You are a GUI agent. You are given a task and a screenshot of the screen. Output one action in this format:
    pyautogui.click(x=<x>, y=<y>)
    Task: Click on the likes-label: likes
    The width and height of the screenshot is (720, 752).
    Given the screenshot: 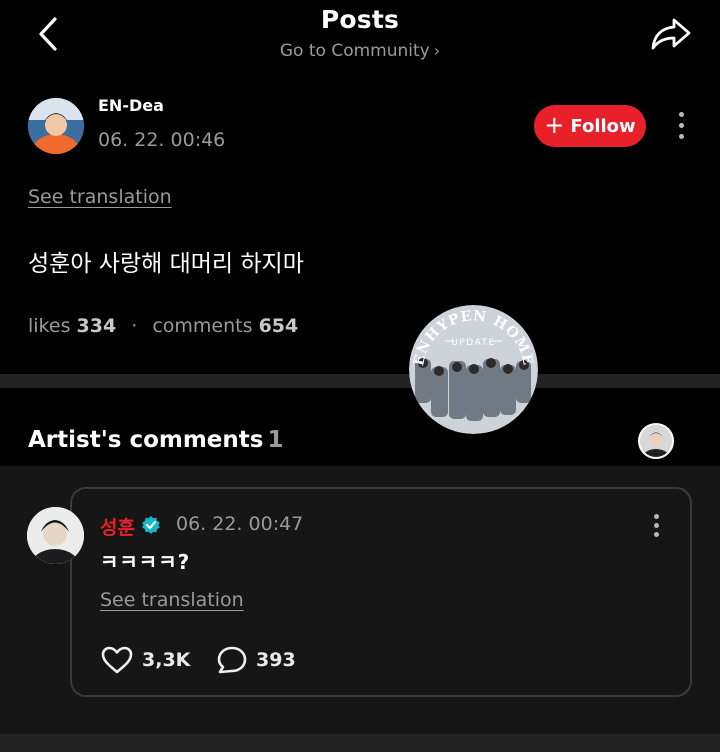 What is the action you would take?
    pyautogui.click(x=49, y=326)
    